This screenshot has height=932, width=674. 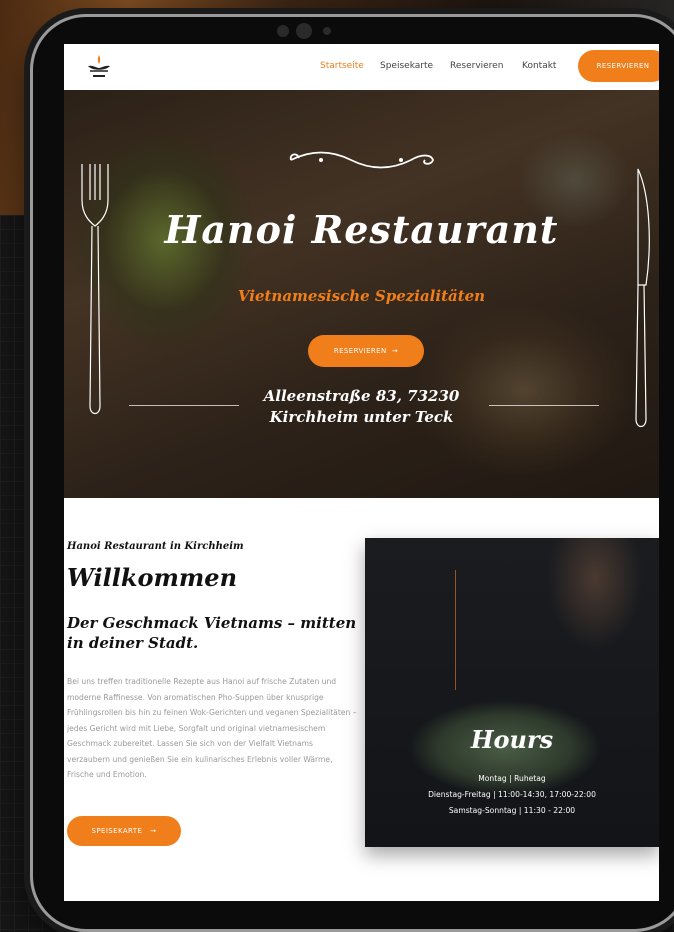 I want to click on hours-title: Hours, so click(x=512, y=739).